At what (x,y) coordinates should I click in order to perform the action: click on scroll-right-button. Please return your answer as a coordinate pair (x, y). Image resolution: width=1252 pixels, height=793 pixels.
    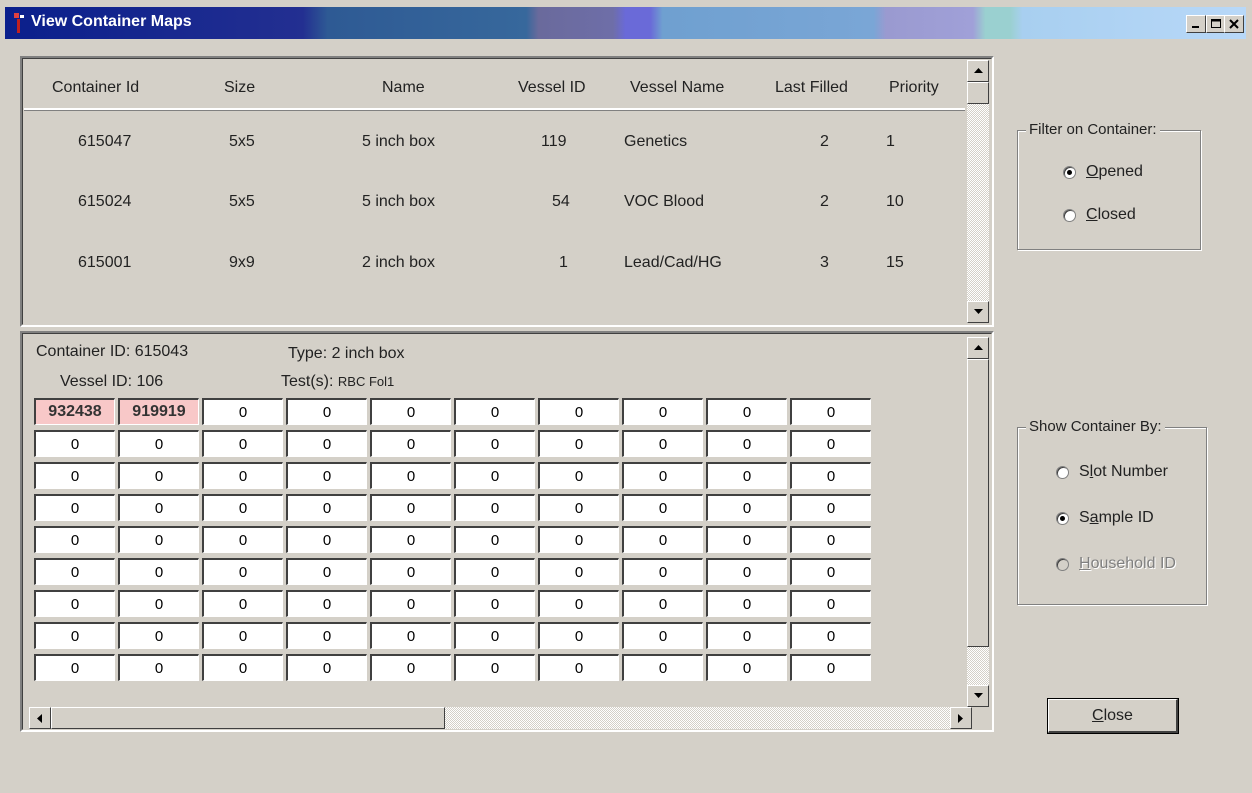
    Looking at the image, I should click on (961, 718).